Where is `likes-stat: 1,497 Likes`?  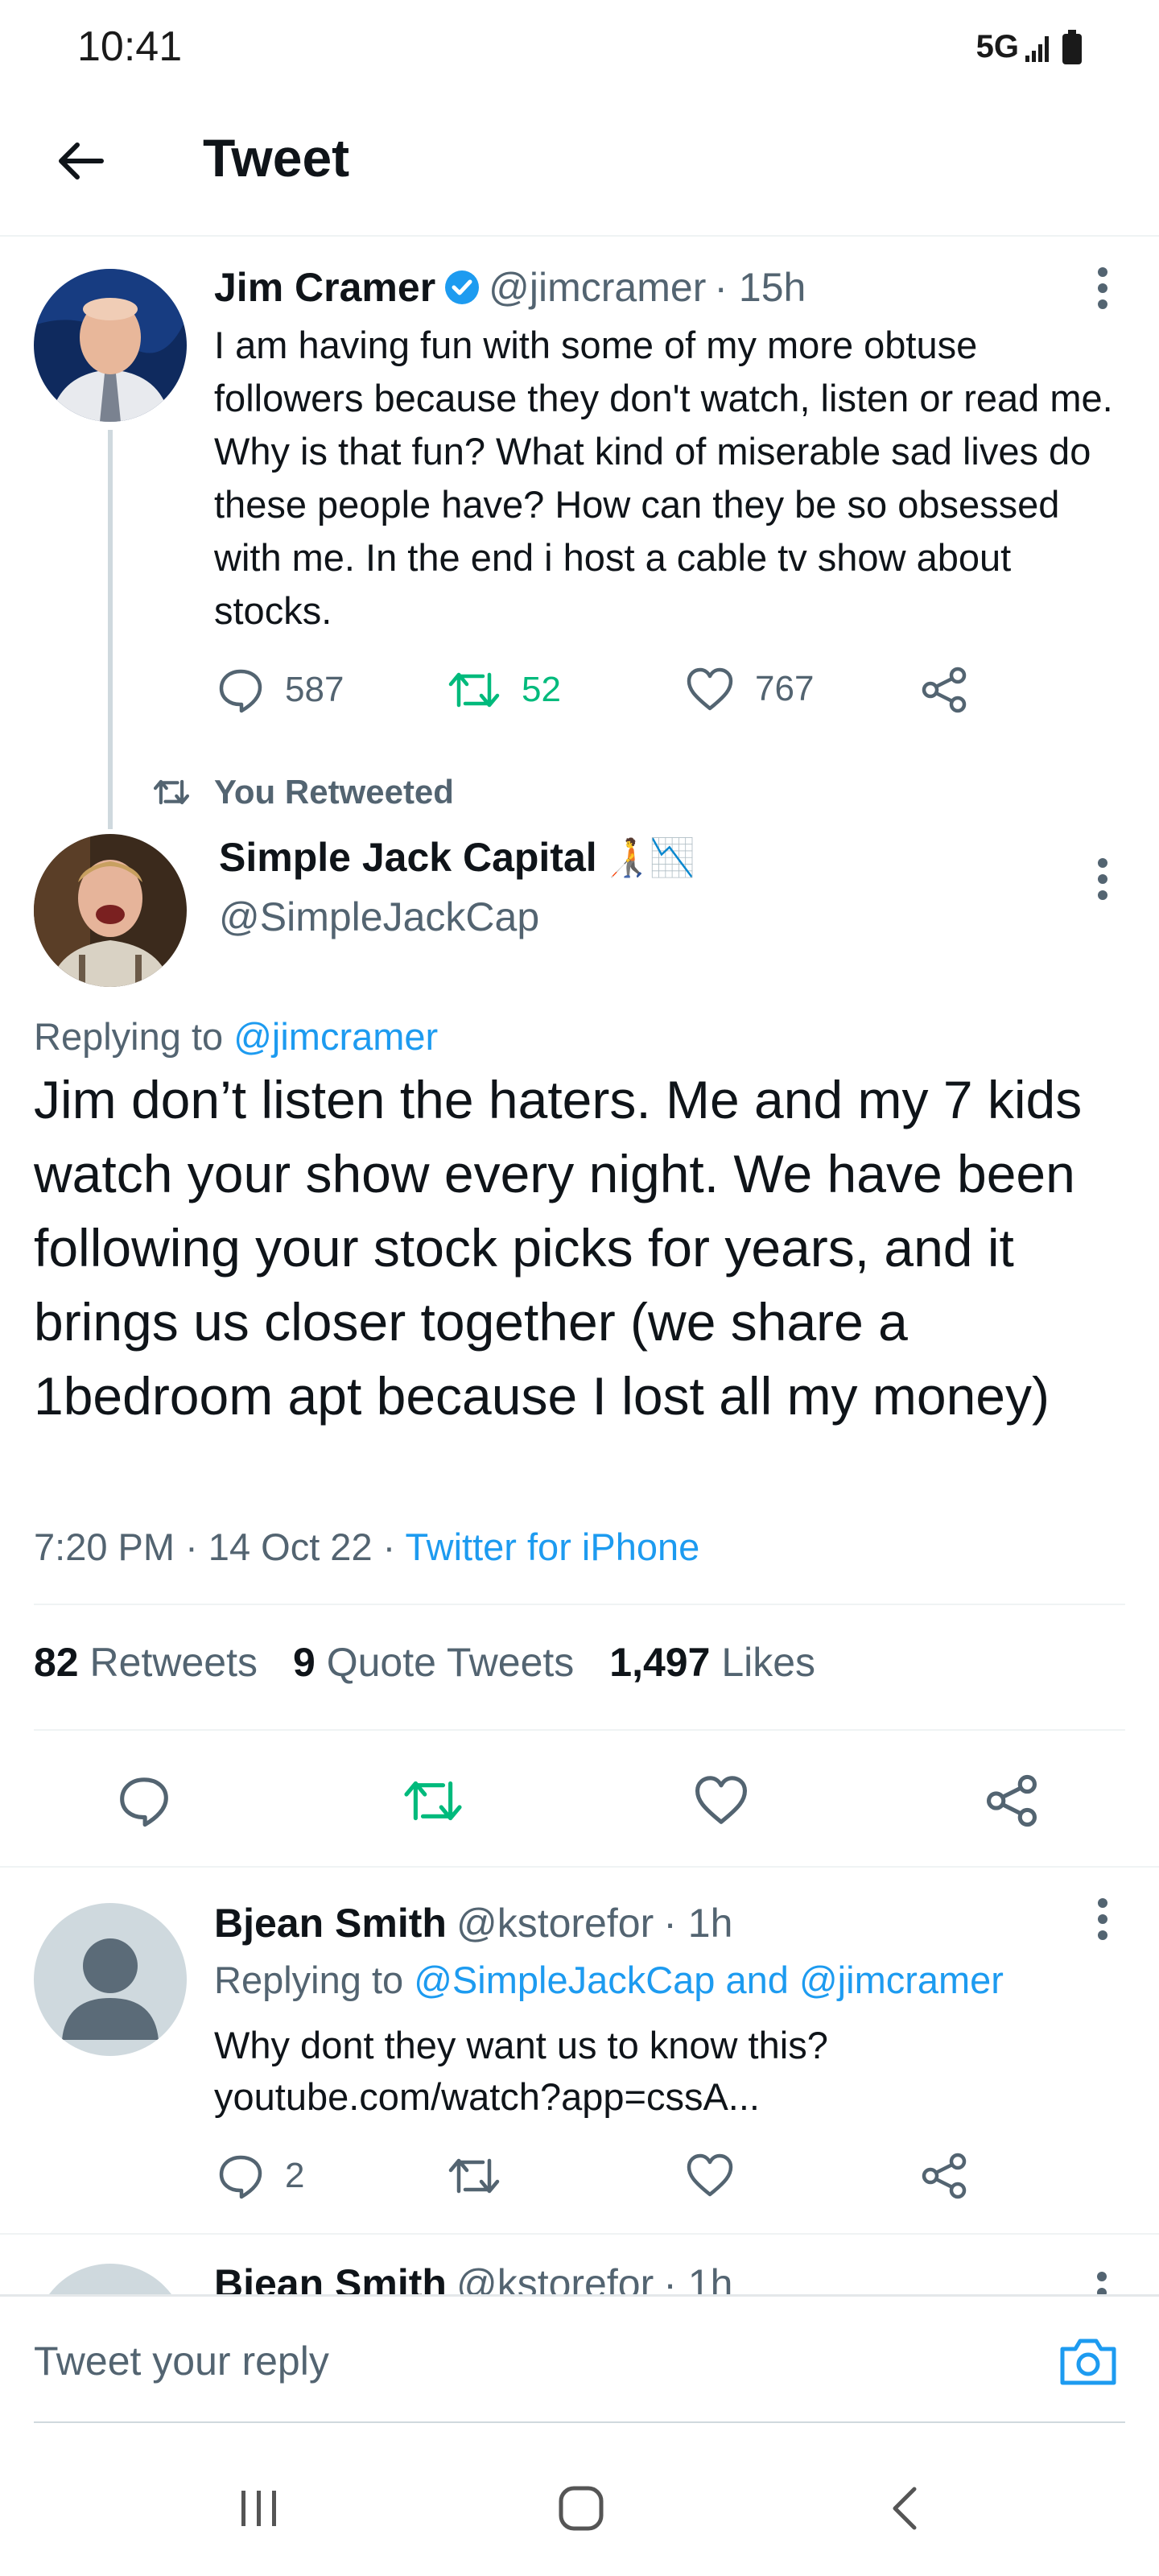
likes-stat: 1,497 Likes is located at coordinates (712, 1662).